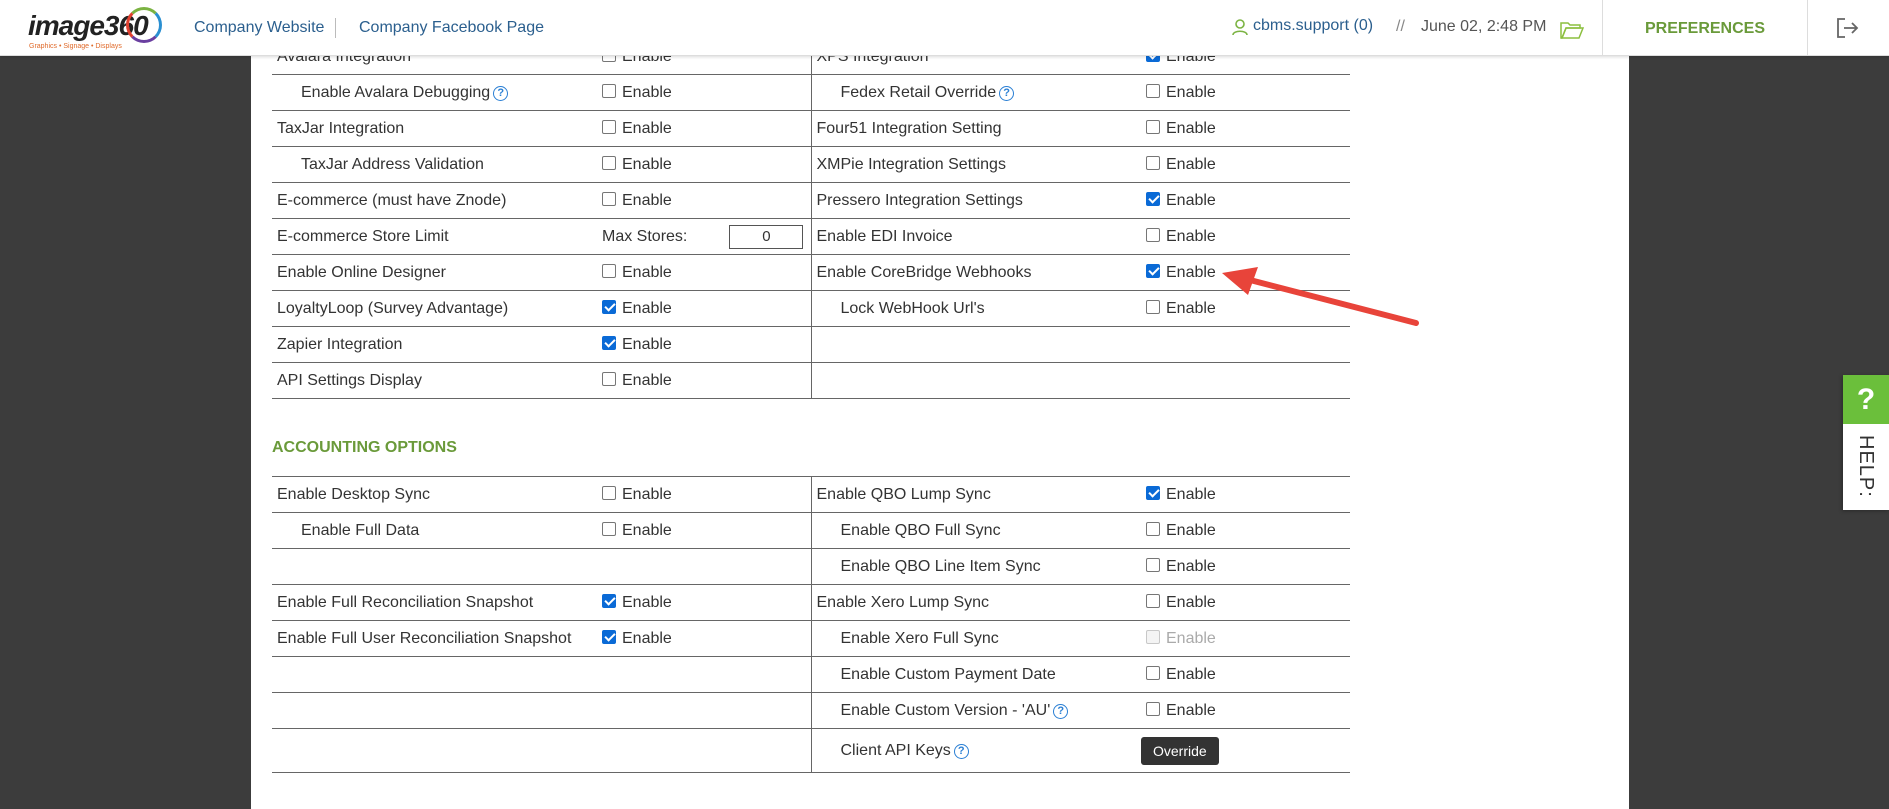 This screenshot has height=809, width=1889. Describe the element at coordinates (434, 200) in the screenshot. I see `left-label-cell: E-commerce (must have Znode)` at that location.